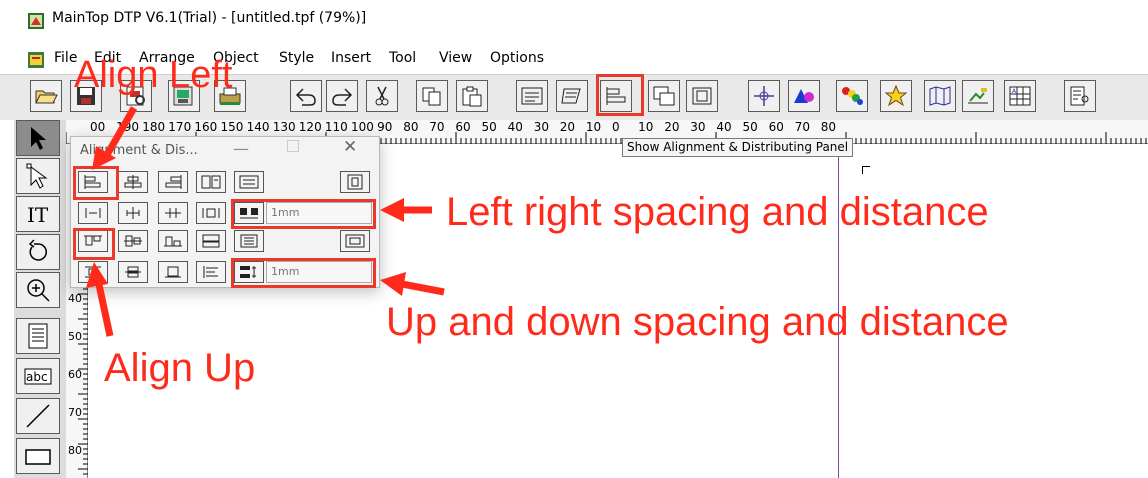  Describe the element at coordinates (133, 272) in the screenshot. I see `space-middle-button` at that location.